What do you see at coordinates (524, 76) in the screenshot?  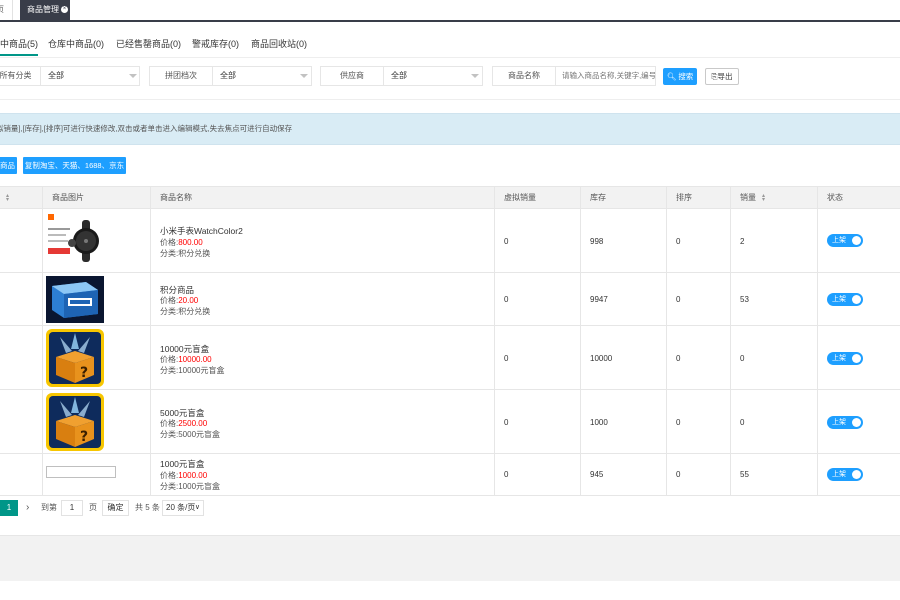 I see `product-name-filter-label: 商品名称` at bounding box center [524, 76].